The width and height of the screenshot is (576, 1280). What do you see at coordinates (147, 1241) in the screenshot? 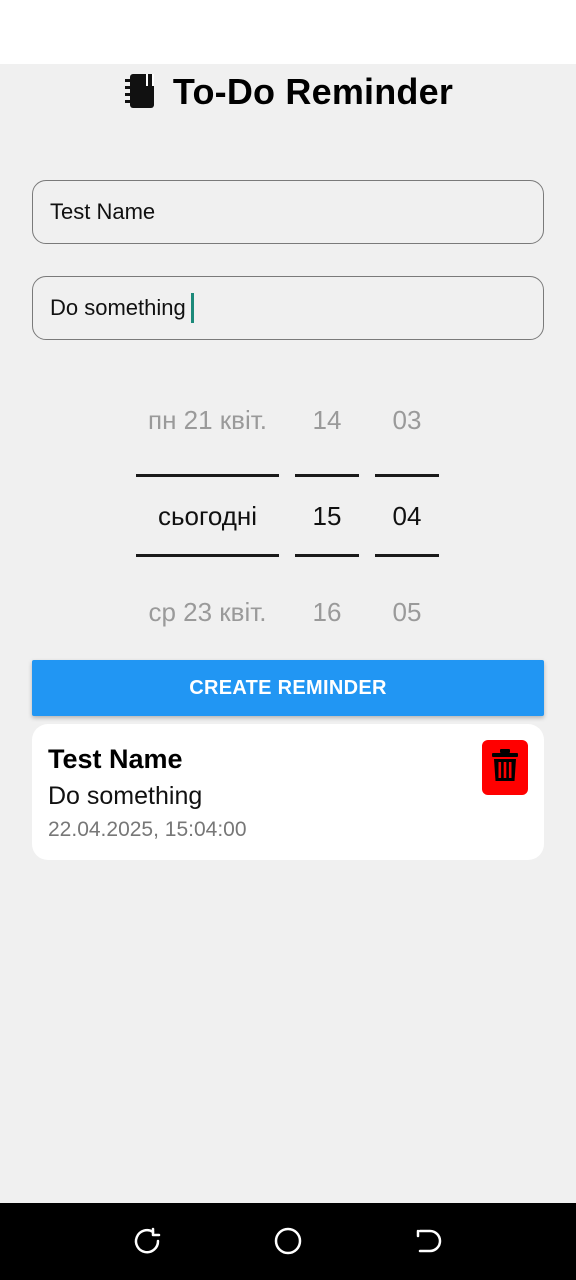
I see `recent-apps-icon` at bounding box center [147, 1241].